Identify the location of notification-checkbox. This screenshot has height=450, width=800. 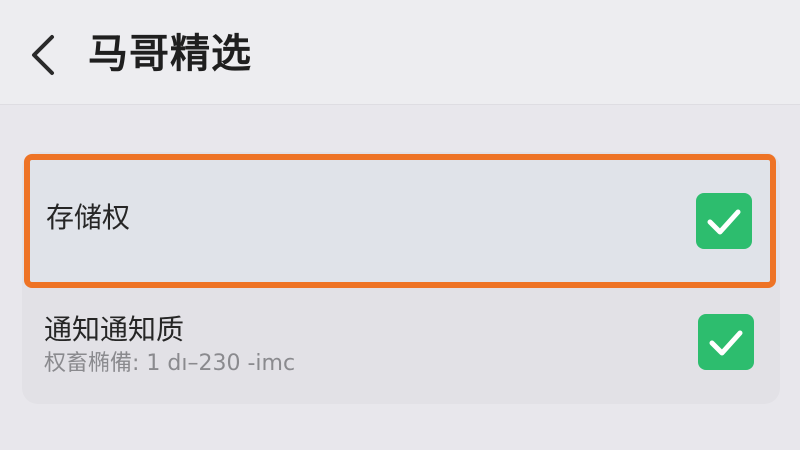
(726, 342).